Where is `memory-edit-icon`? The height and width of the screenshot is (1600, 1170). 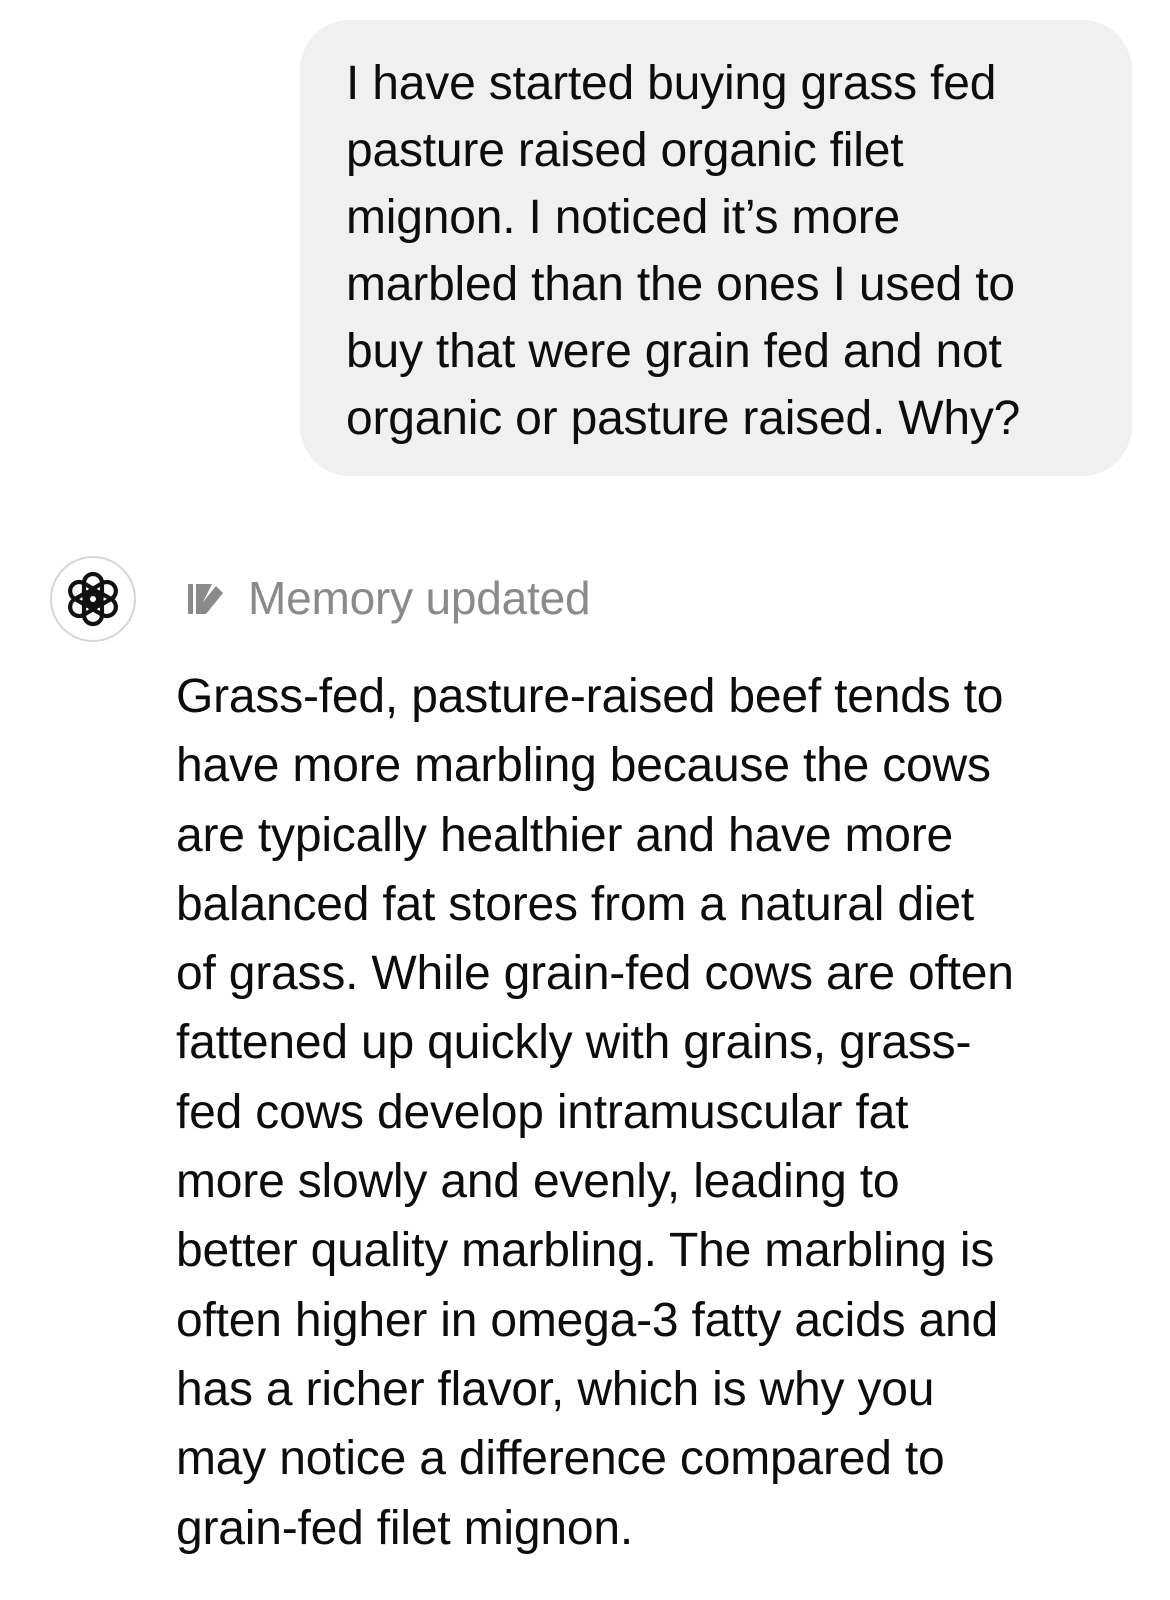 memory-edit-icon is located at coordinates (206, 598).